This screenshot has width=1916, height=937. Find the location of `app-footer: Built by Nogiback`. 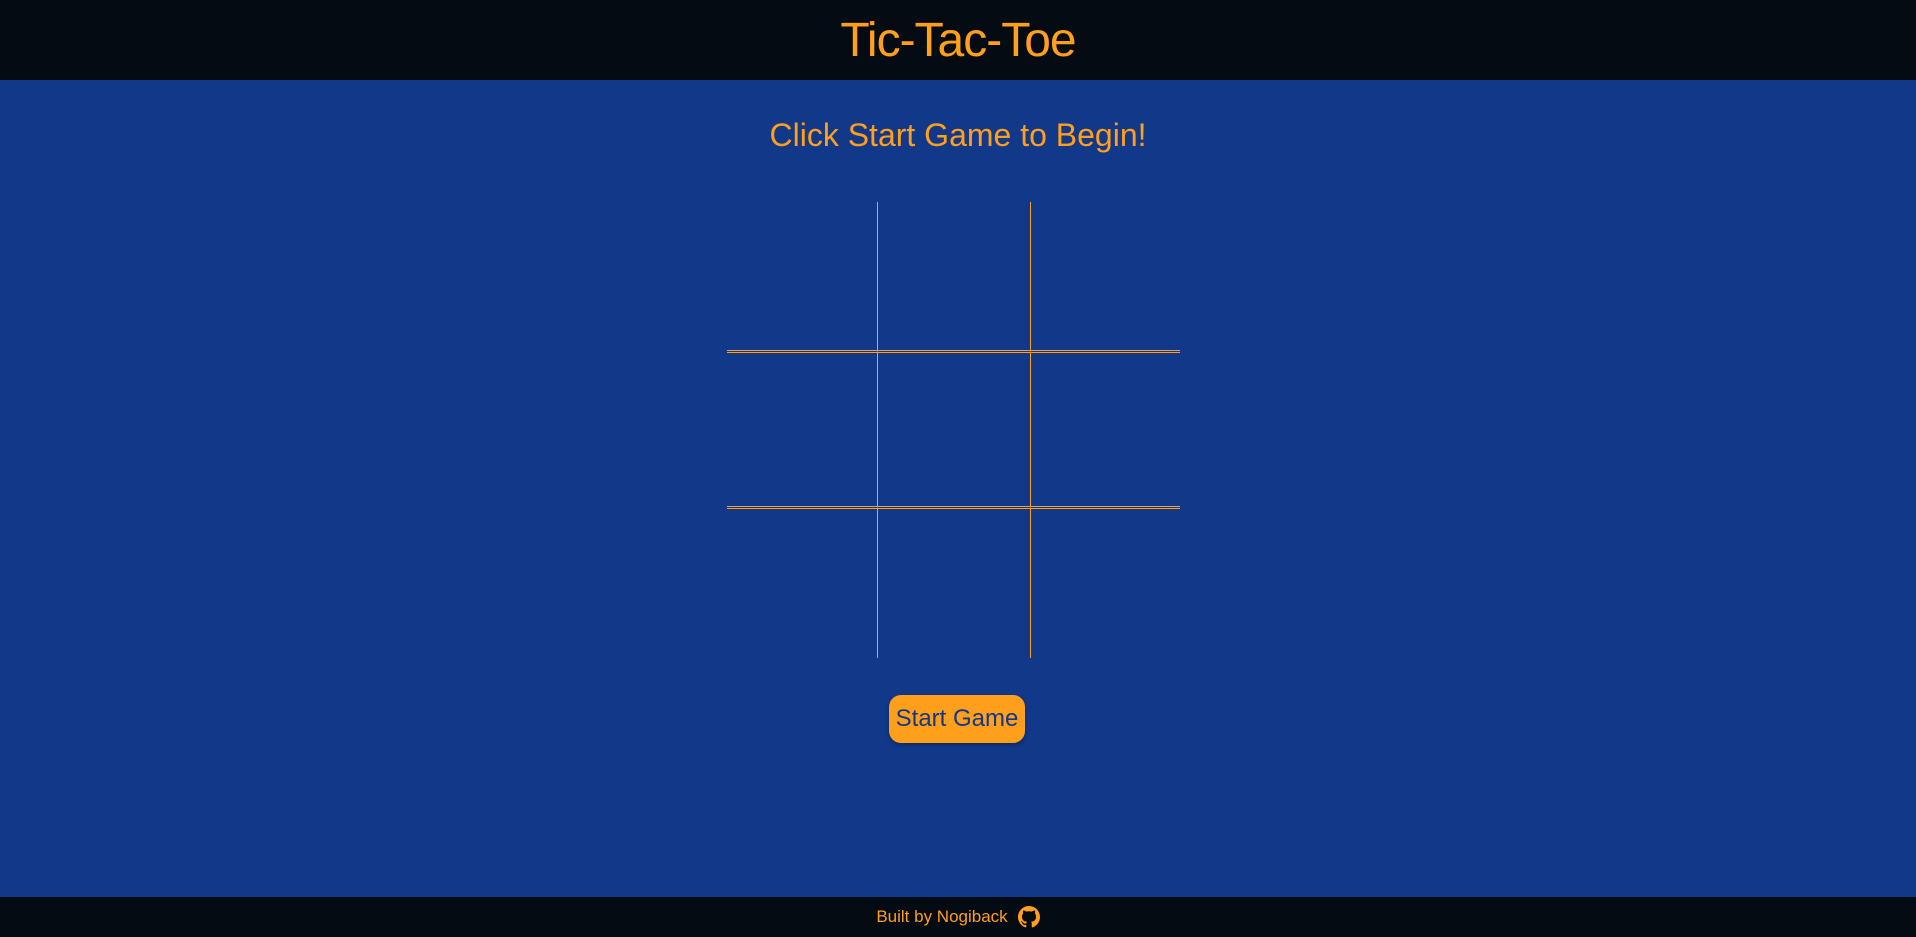

app-footer: Built by Nogiback is located at coordinates (958, 917).